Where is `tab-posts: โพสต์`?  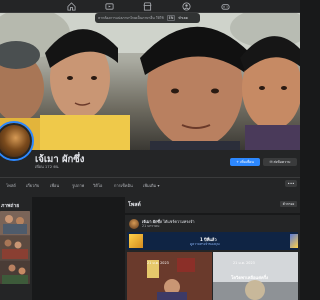
tab-posts: โพสต์ is located at coordinates (11, 185).